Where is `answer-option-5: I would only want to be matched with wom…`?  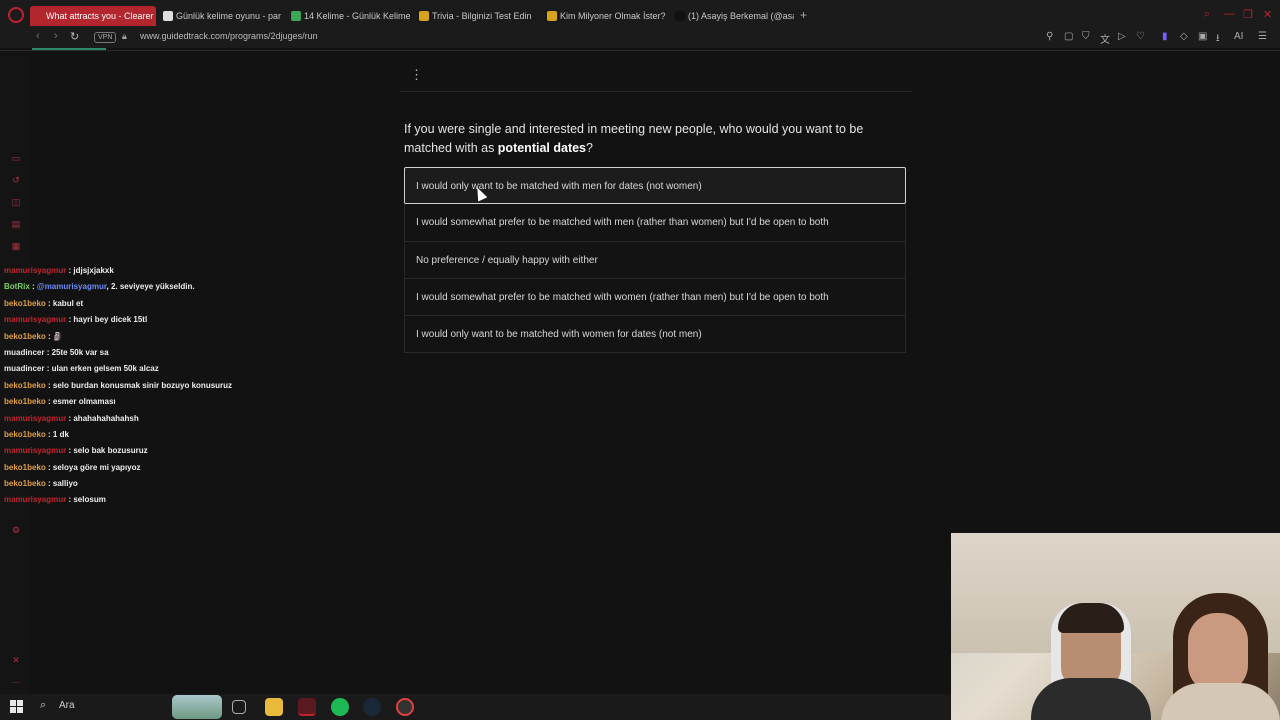
answer-option-5: I would only want to be matched with wom… is located at coordinates (655, 335).